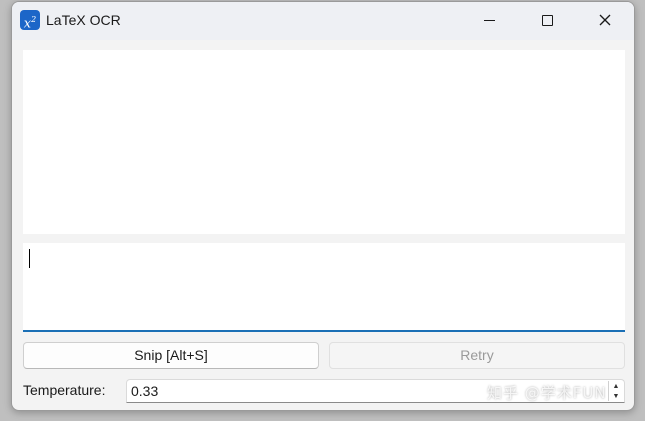 The height and width of the screenshot is (421, 645). I want to click on close-icon, so click(605, 20).